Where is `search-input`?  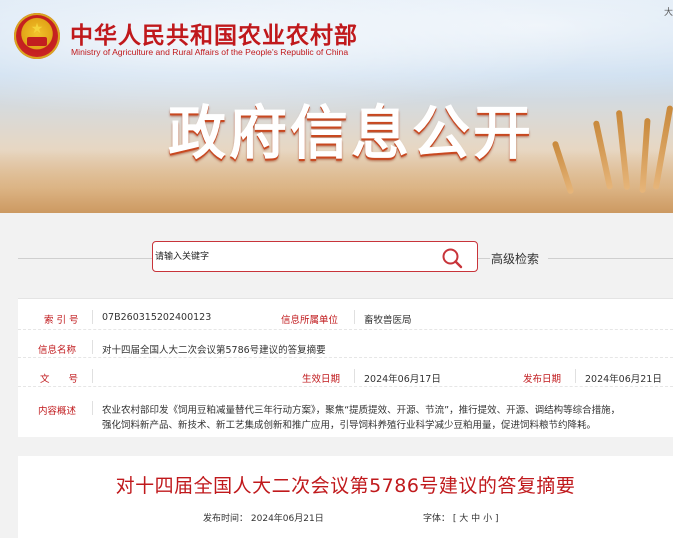 search-input is located at coordinates (290, 257).